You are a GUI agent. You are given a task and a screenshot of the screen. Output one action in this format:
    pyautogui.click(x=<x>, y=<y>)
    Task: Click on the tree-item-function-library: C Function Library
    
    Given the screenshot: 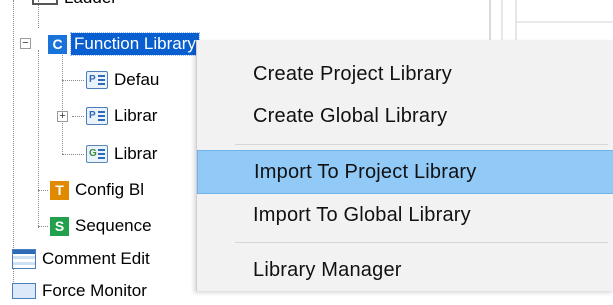 What is the action you would take?
    pyautogui.click(x=124, y=44)
    